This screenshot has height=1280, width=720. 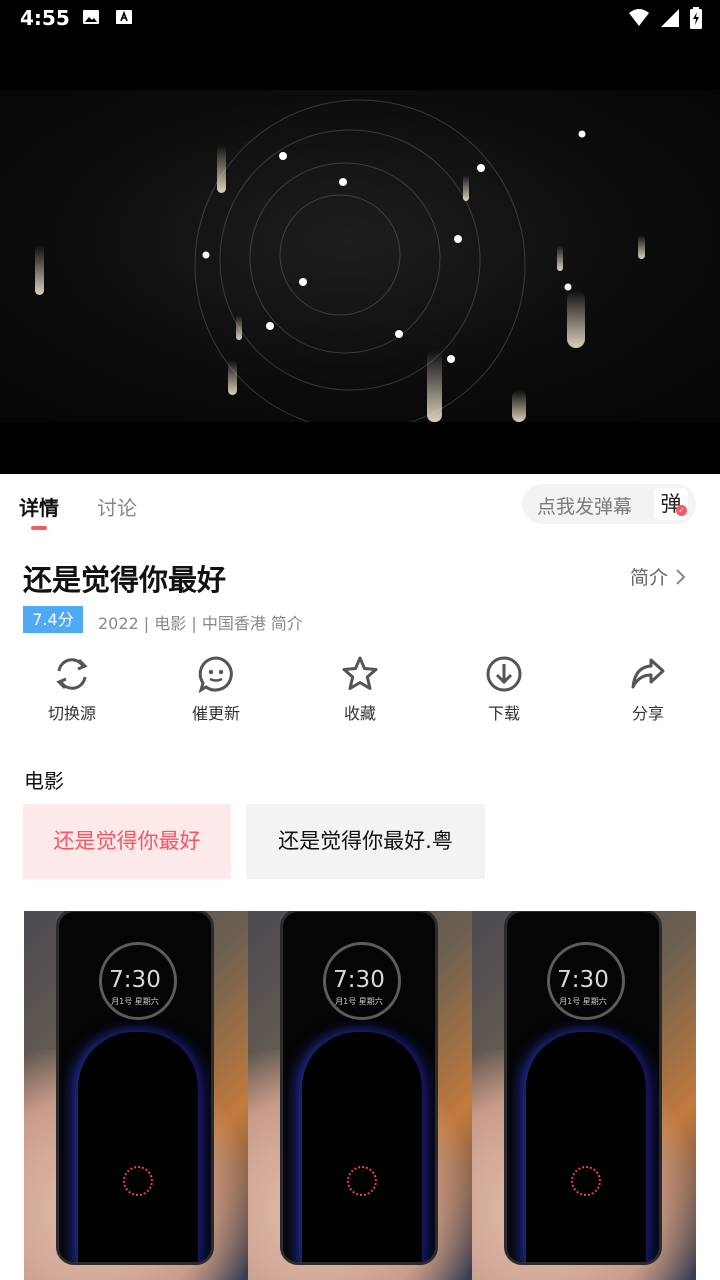 What do you see at coordinates (71, 713) in the screenshot?
I see `action-label: 切换源` at bounding box center [71, 713].